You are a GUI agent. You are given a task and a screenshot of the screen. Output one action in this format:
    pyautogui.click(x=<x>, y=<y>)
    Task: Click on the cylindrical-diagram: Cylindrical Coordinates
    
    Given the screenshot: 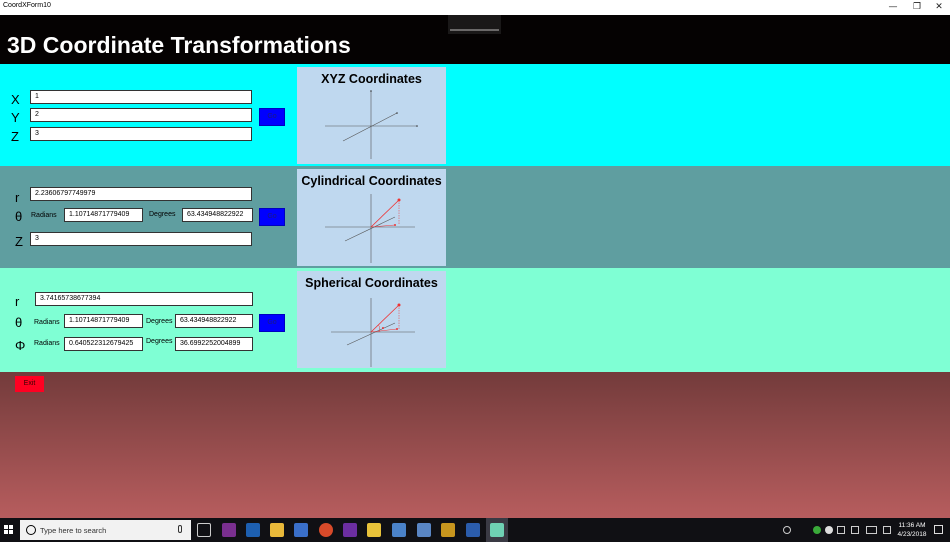 What is the action you would take?
    pyautogui.click(x=371, y=217)
    